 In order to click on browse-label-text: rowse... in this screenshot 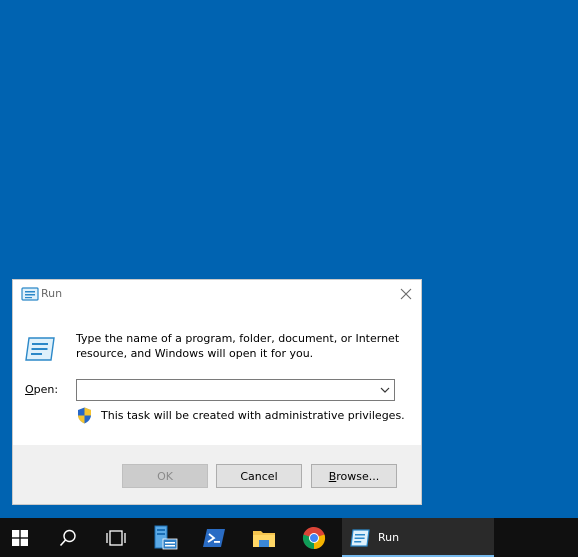, I will do `click(358, 476)`.